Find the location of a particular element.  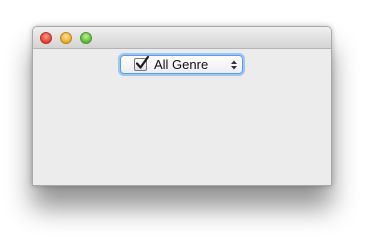

title-bar is located at coordinates (182, 38).